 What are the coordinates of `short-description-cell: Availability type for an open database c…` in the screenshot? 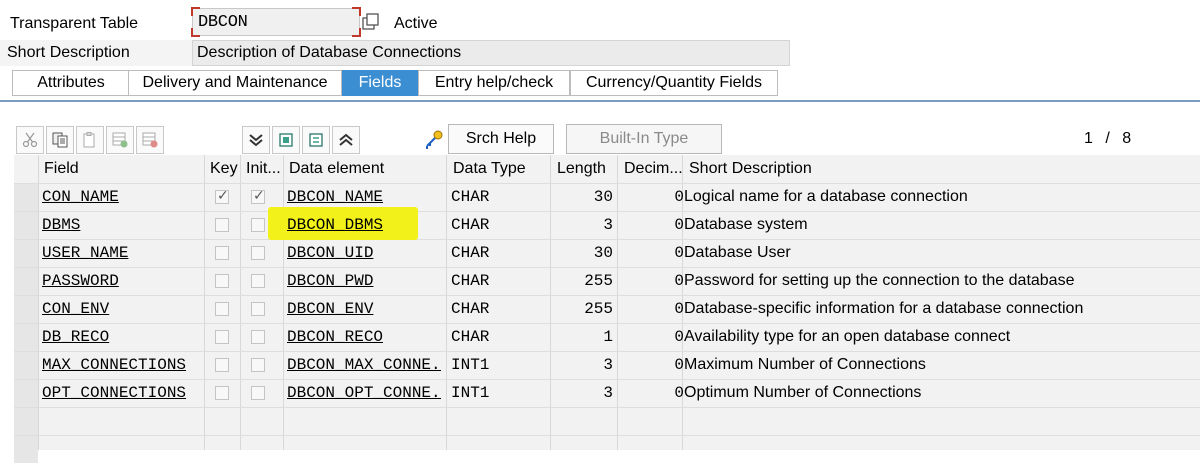 It's located at (940, 337).